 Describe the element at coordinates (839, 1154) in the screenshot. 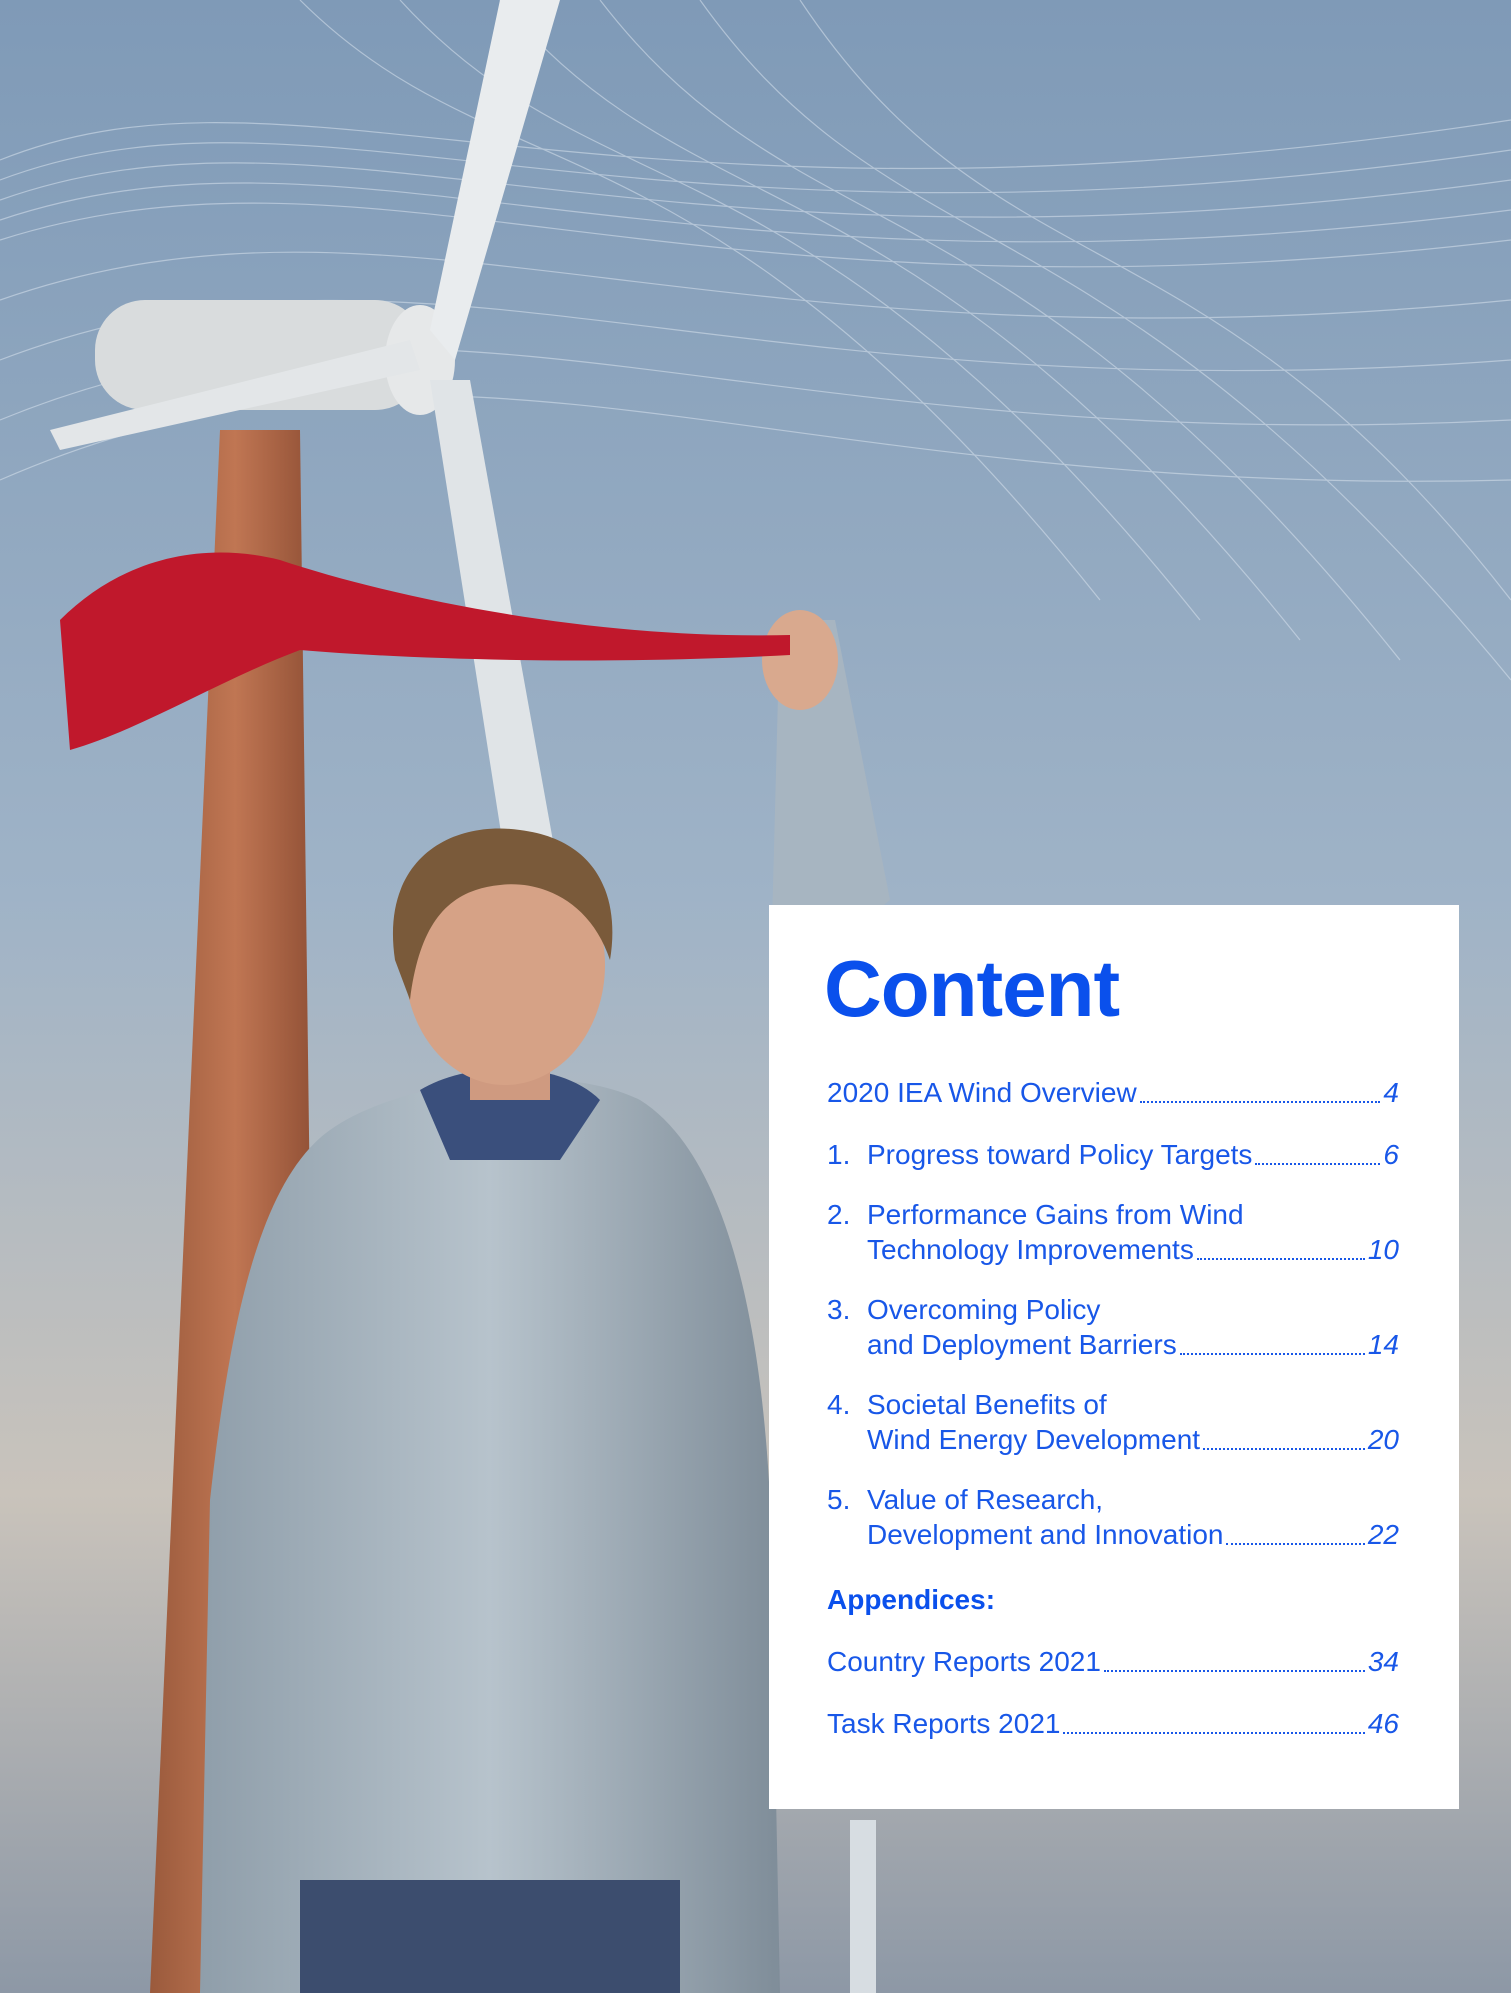

I see `toc-section-number: 1.` at that location.